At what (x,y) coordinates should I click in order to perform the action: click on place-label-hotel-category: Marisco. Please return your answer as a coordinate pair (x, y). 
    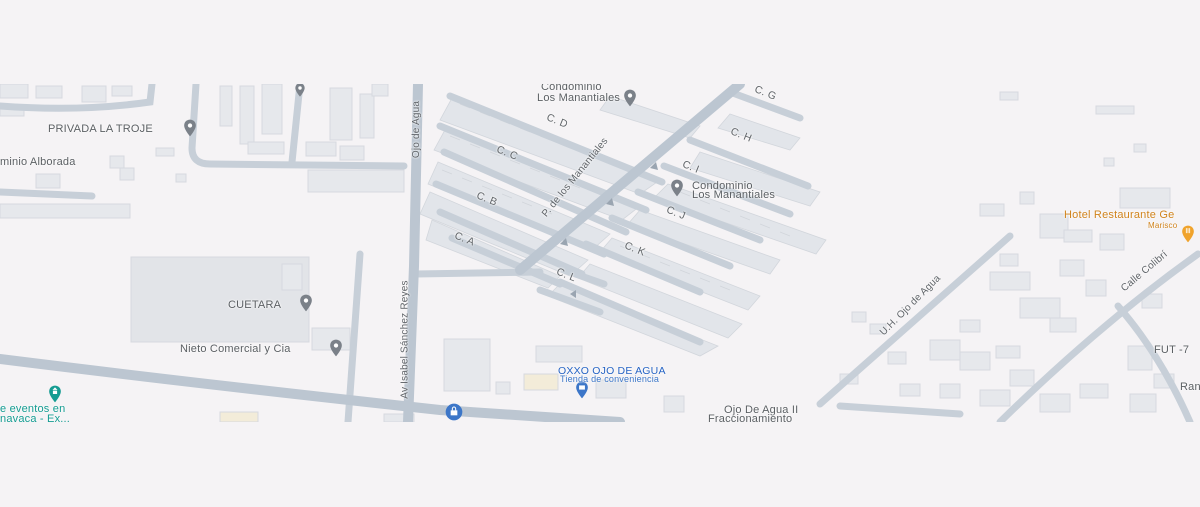
    Looking at the image, I should click on (1163, 225).